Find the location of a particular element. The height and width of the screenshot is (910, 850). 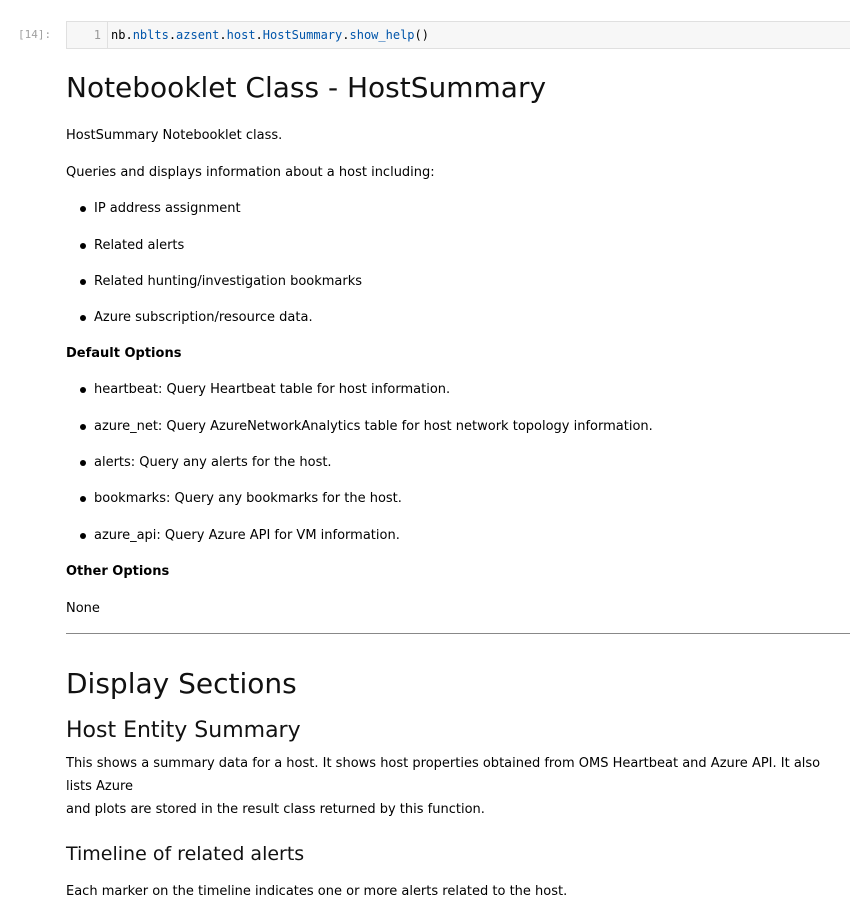

section-heading: Default Options is located at coordinates (124, 353).